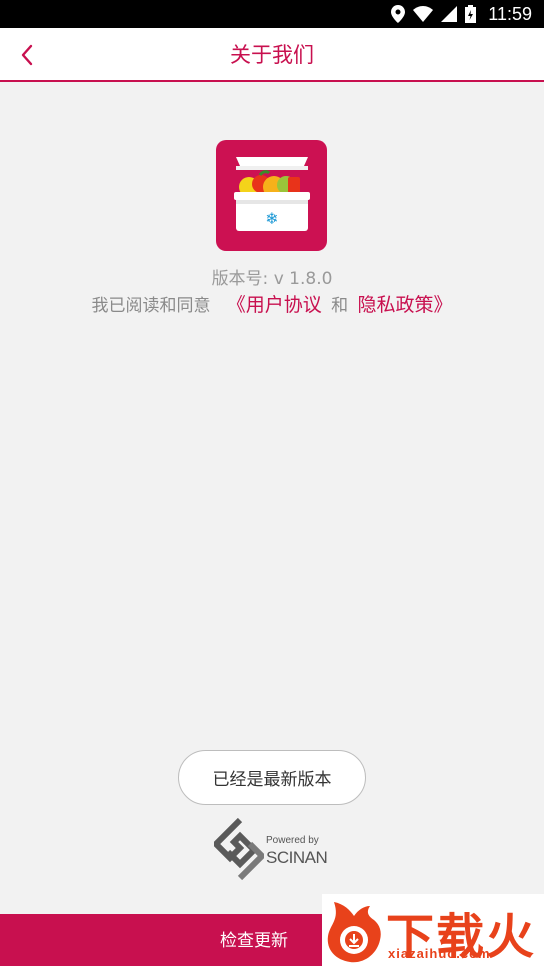 The height and width of the screenshot is (966, 544). What do you see at coordinates (272, 14) in the screenshot?
I see `status-bar: 11:59` at bounding box center [272, 14].